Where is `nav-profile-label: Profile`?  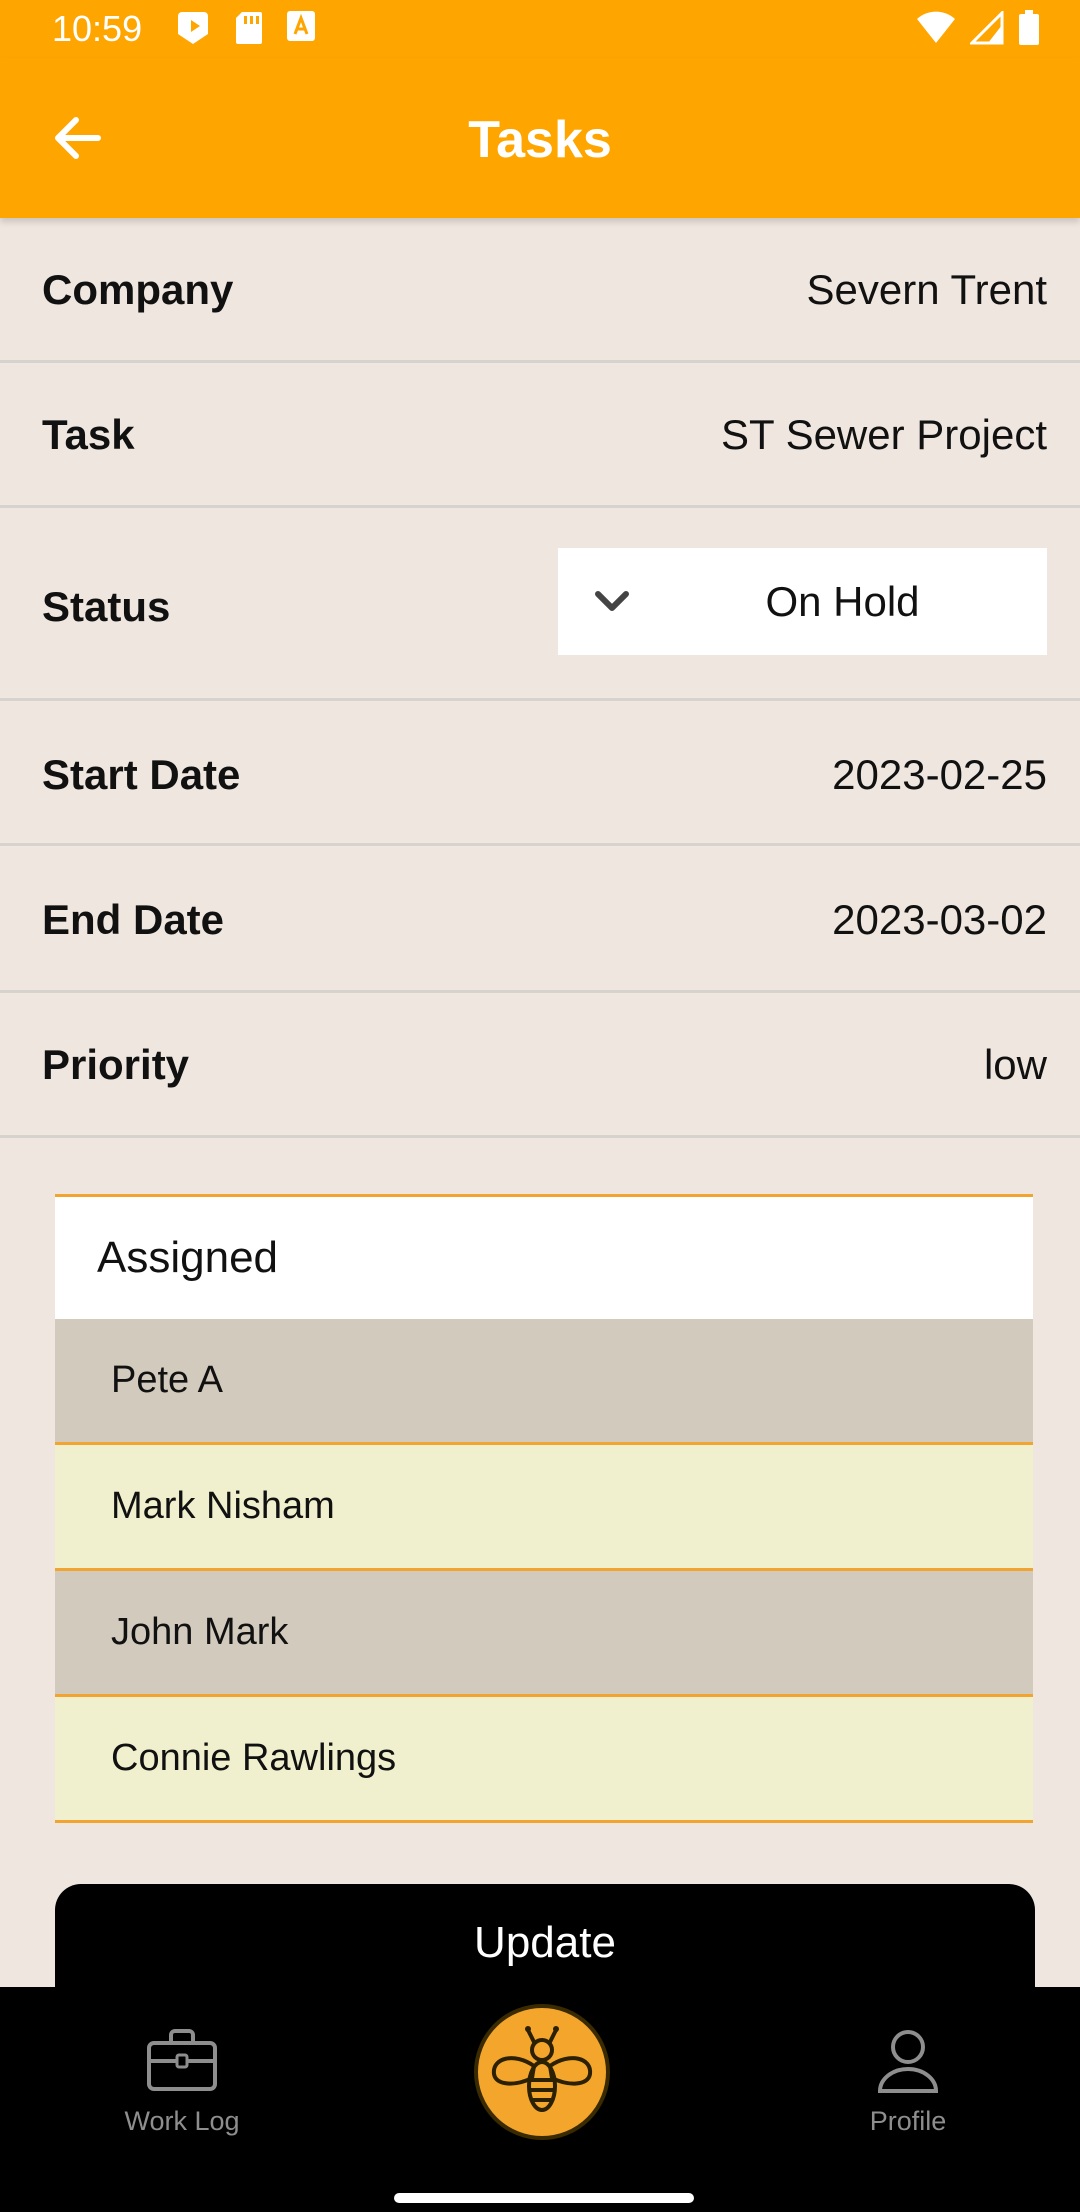 nav-profile-label: Profile is located at coordinates (908, 2121).